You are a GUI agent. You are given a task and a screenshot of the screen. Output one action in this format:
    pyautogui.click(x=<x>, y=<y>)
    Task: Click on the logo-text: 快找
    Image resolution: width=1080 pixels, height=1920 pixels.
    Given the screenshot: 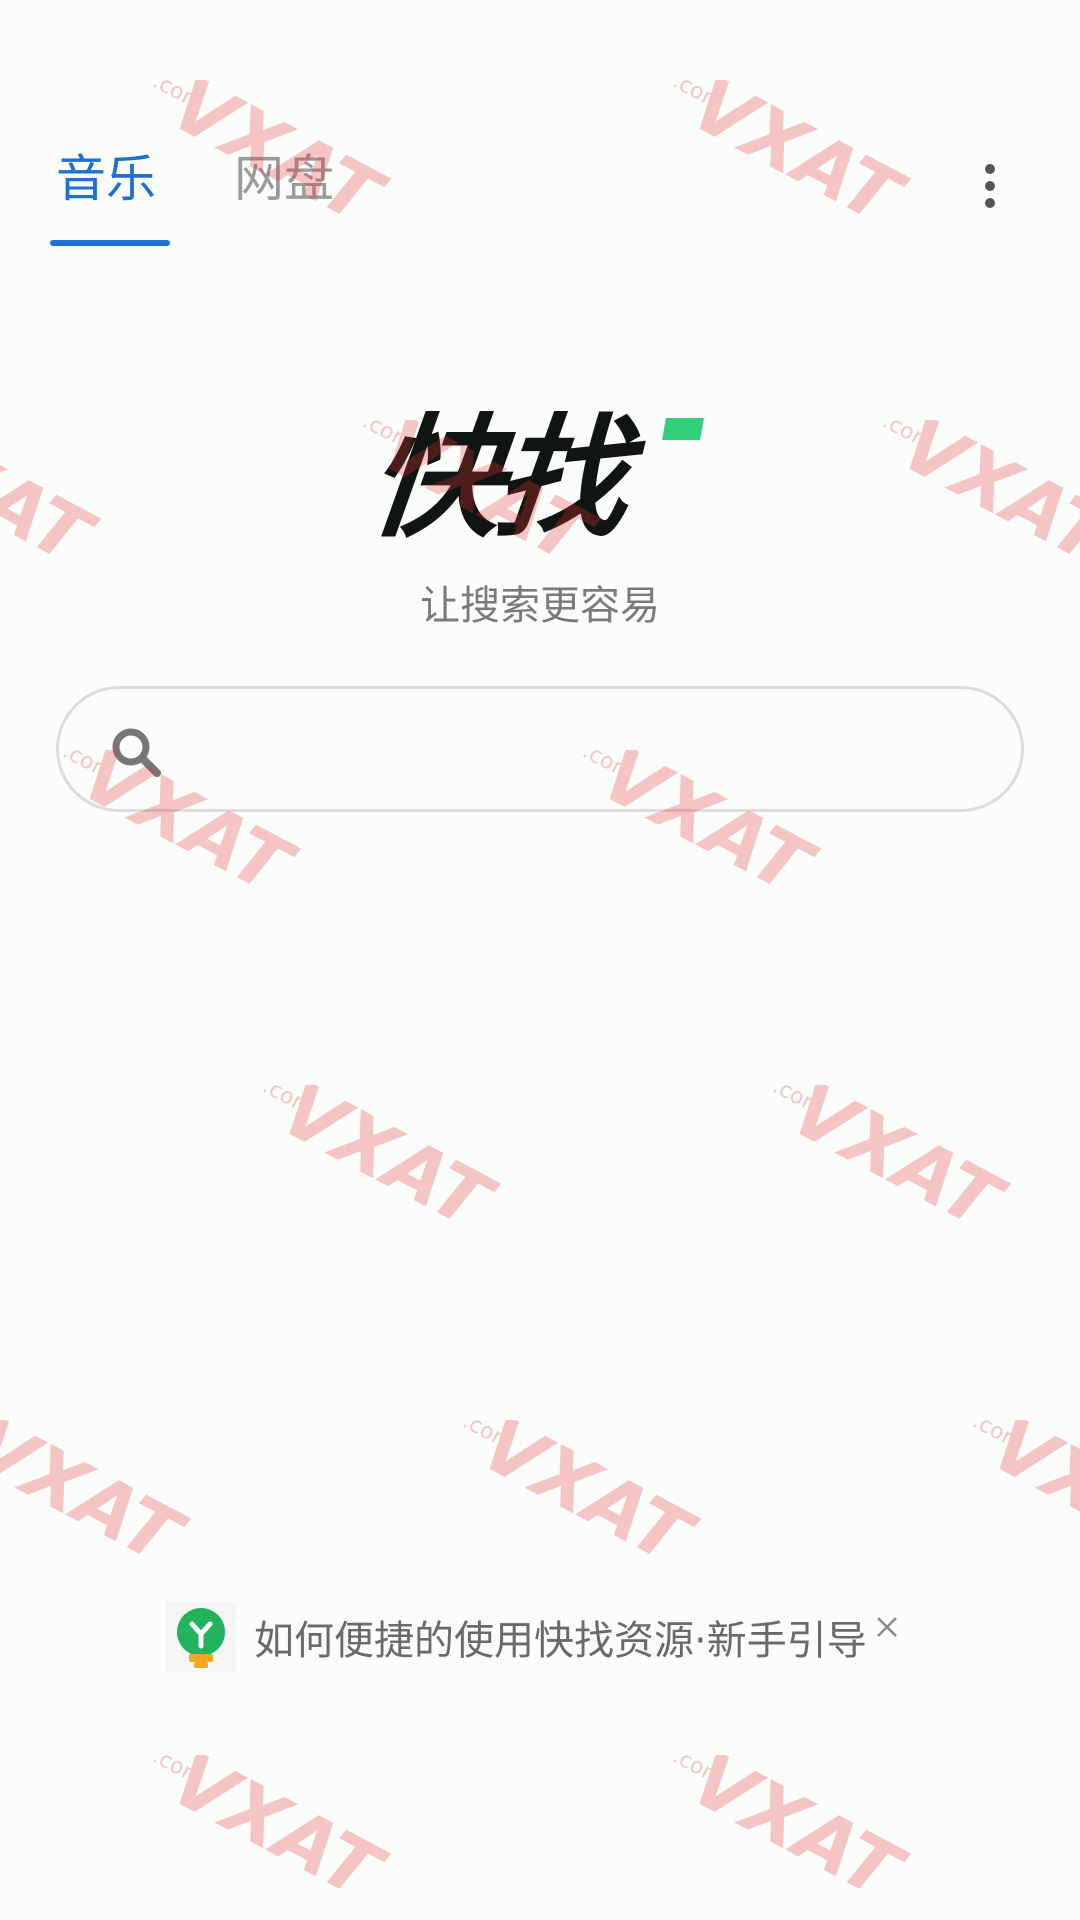 What is the action you would take?
    pyautogui.click(x=496, y=479)
    